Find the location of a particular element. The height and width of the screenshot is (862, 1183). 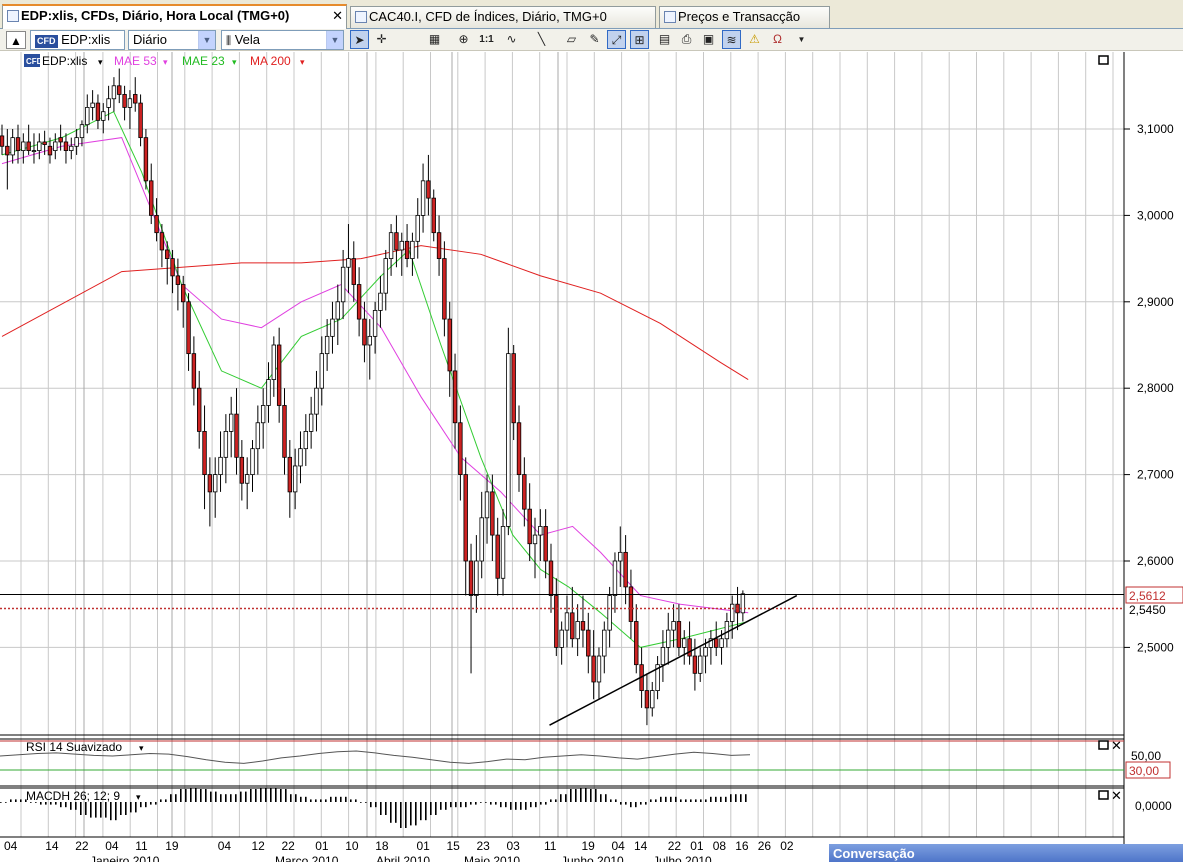

crosshair-icon: ✛ is located at coordinates (381, 39).